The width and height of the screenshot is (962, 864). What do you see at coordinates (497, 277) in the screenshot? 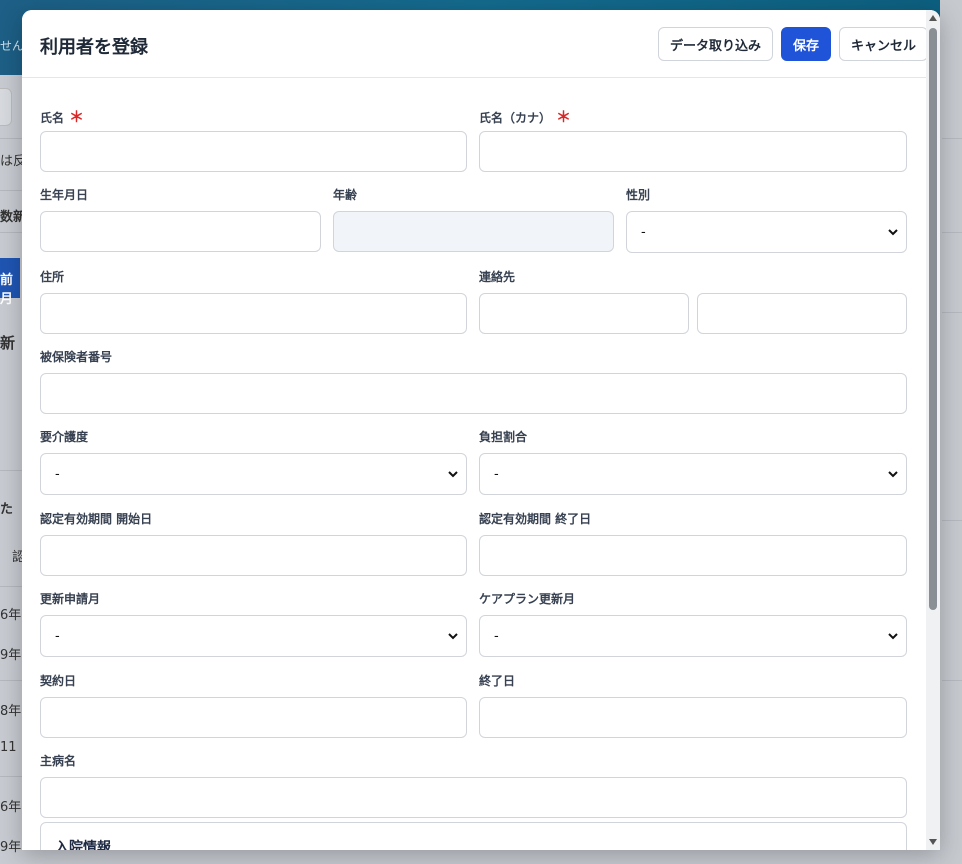
I see `contact-label: 連絡先` at bounding box center [497, 277].